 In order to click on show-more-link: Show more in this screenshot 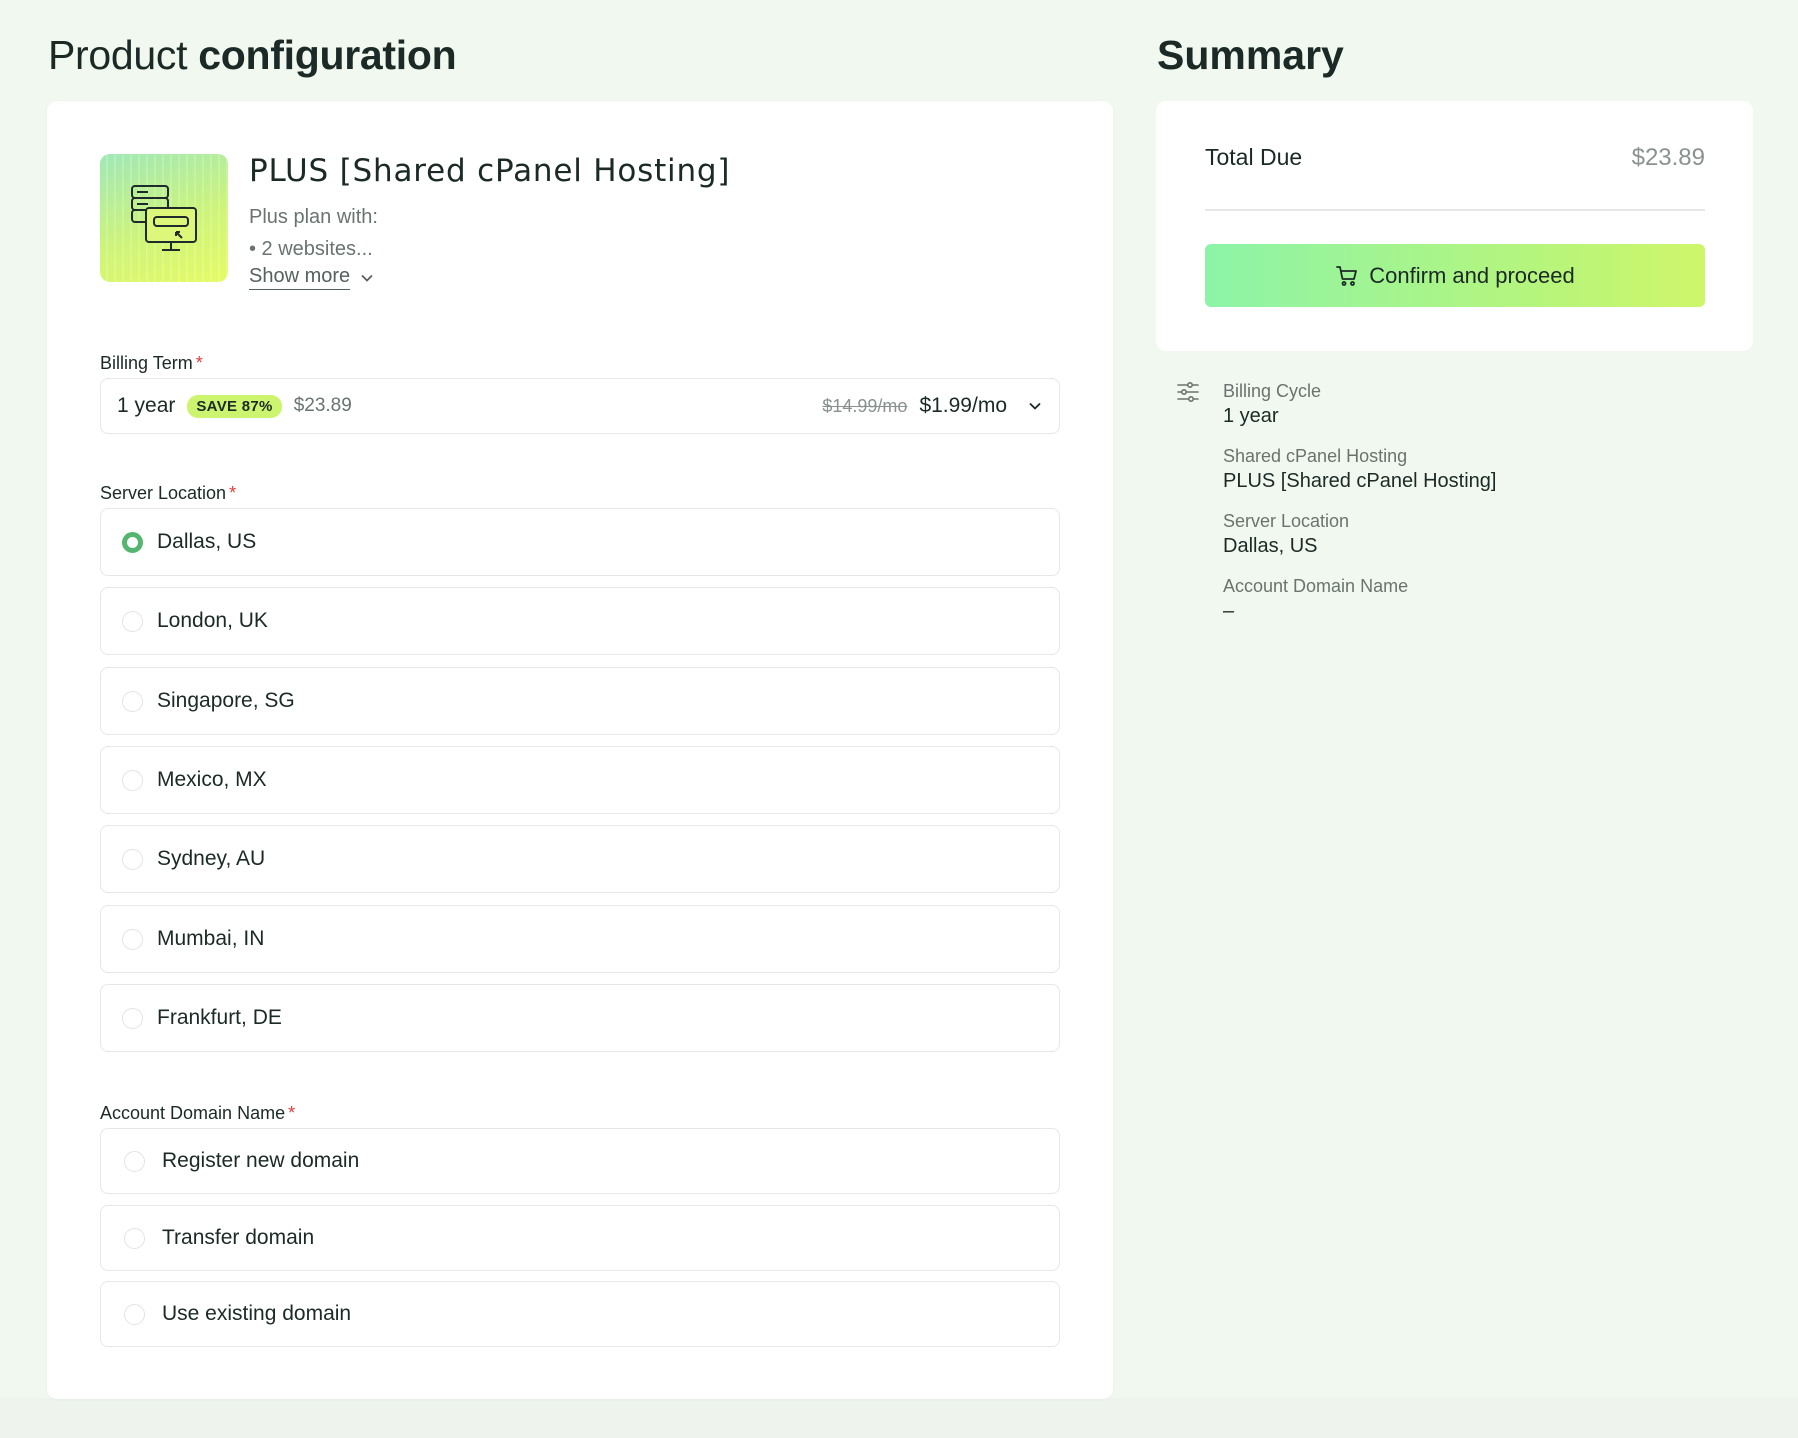, I will do `click(311, 277)`.